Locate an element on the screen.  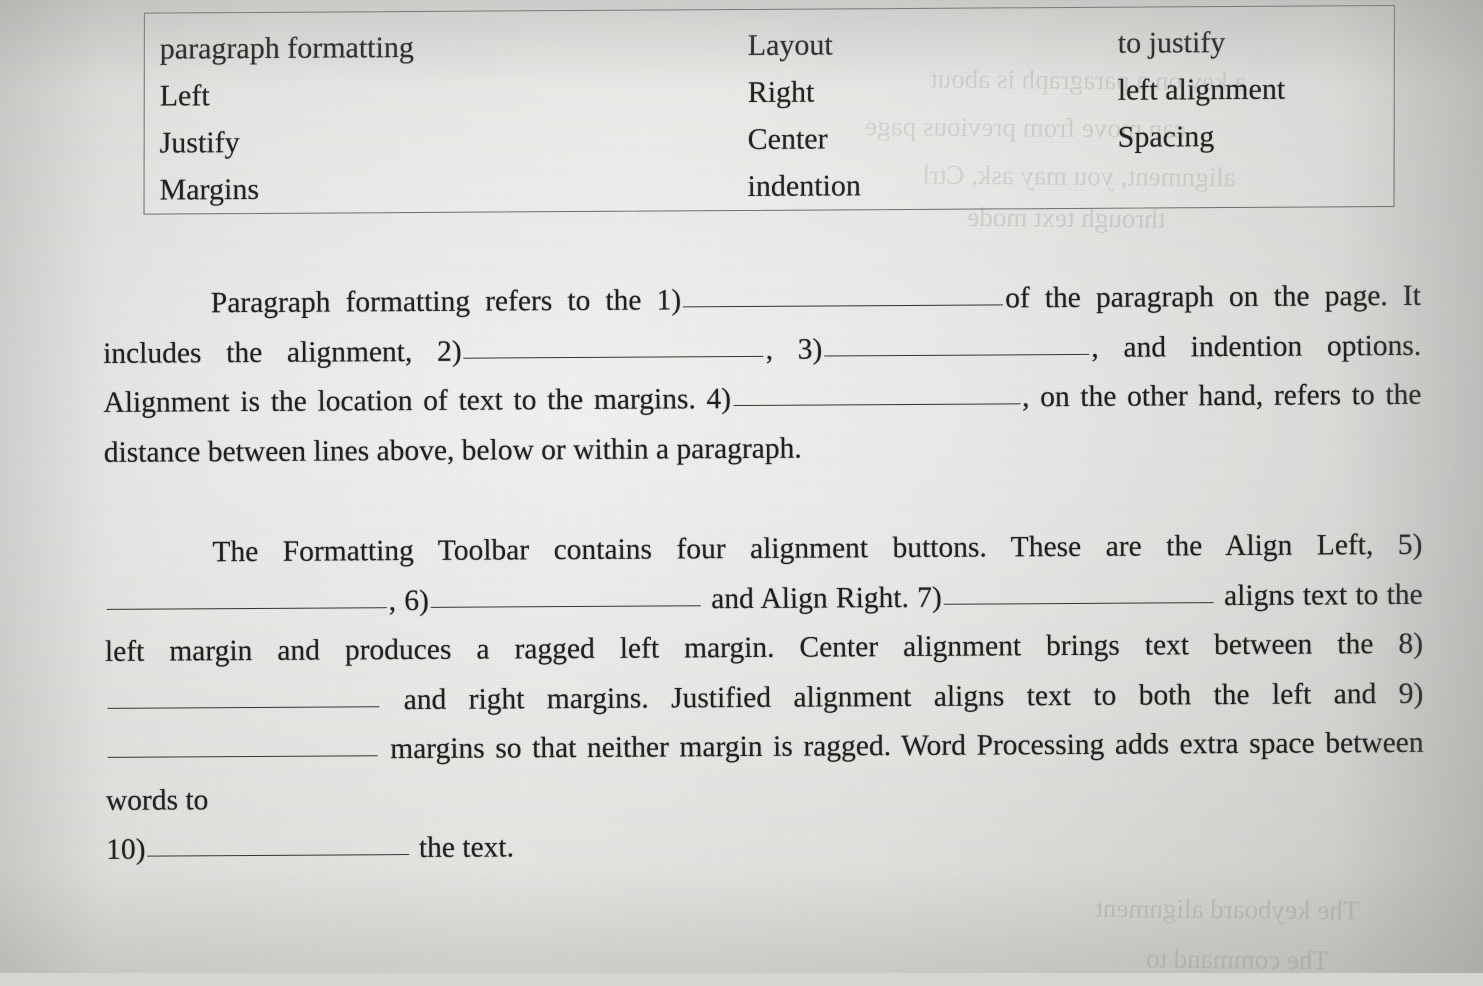
word-bank-item: Layout is located at coordinates (933, 44).